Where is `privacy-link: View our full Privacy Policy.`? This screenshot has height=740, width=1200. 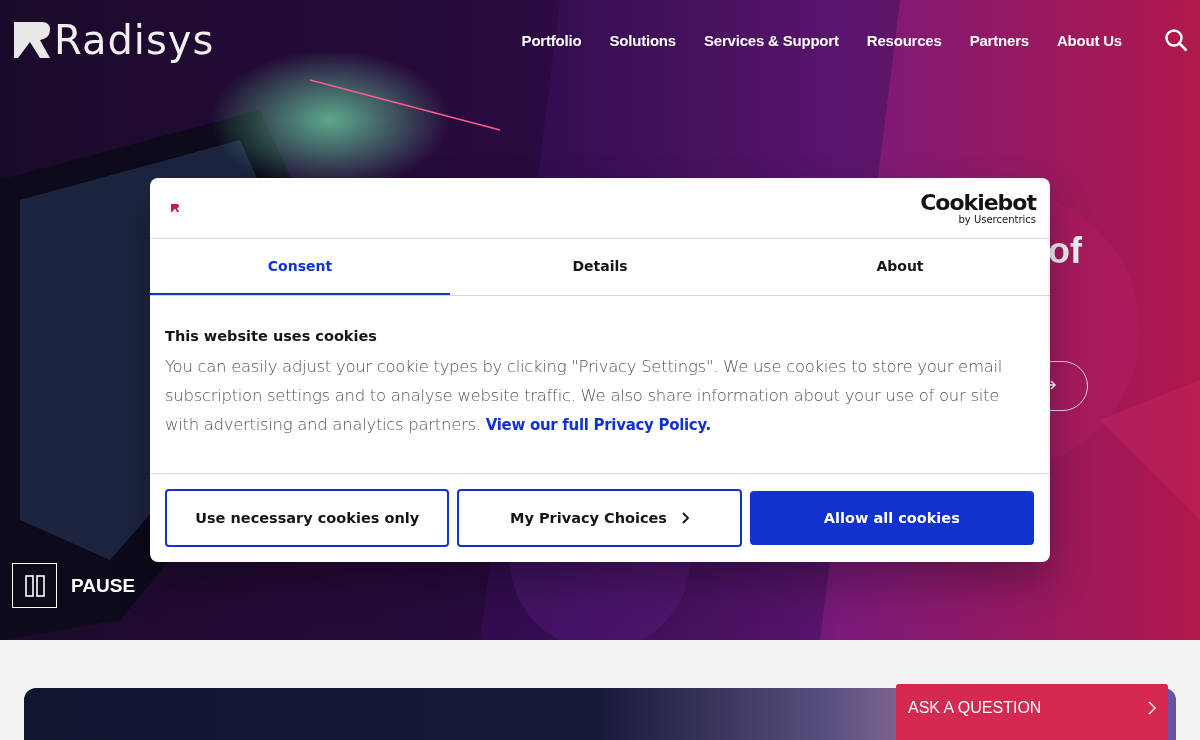
privacy-link: View our full Privacy Policy. is located at coordinates (598, 425).